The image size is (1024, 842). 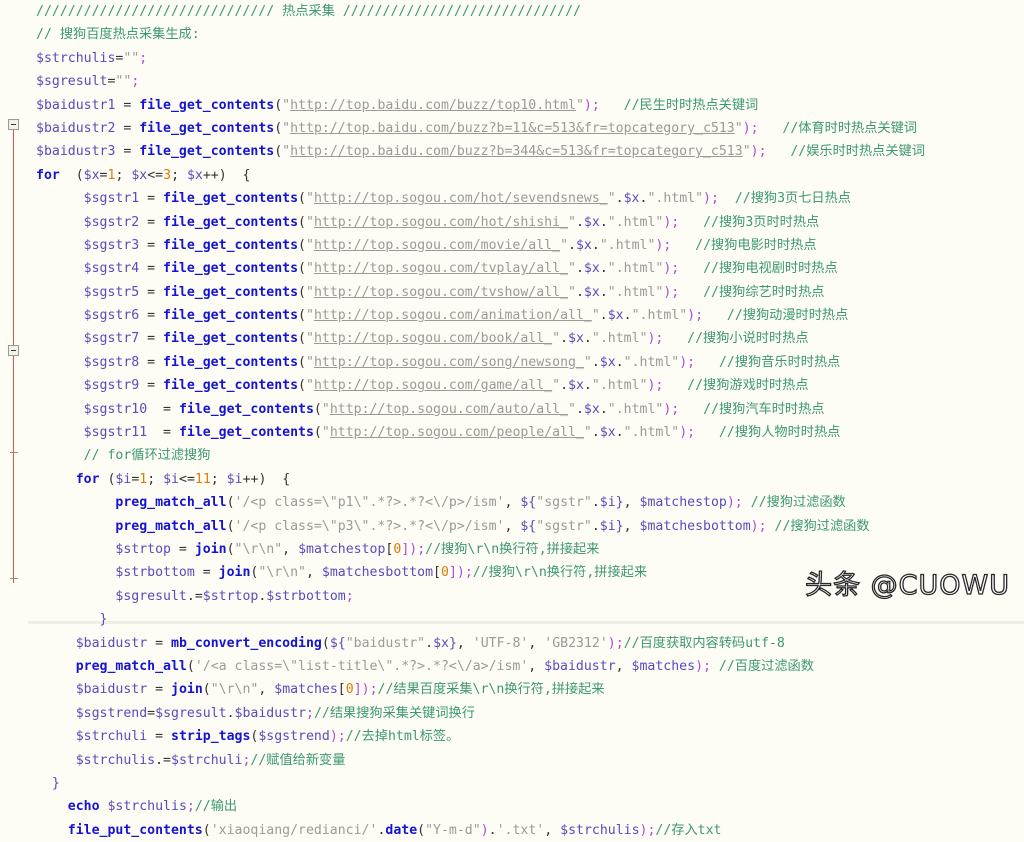 What do you see at coordinates (530, 760) in the screenshot?
I see `code-line: $strchulis.=$strchuli;//赋值给新变量` at bounding box center [530, 760].